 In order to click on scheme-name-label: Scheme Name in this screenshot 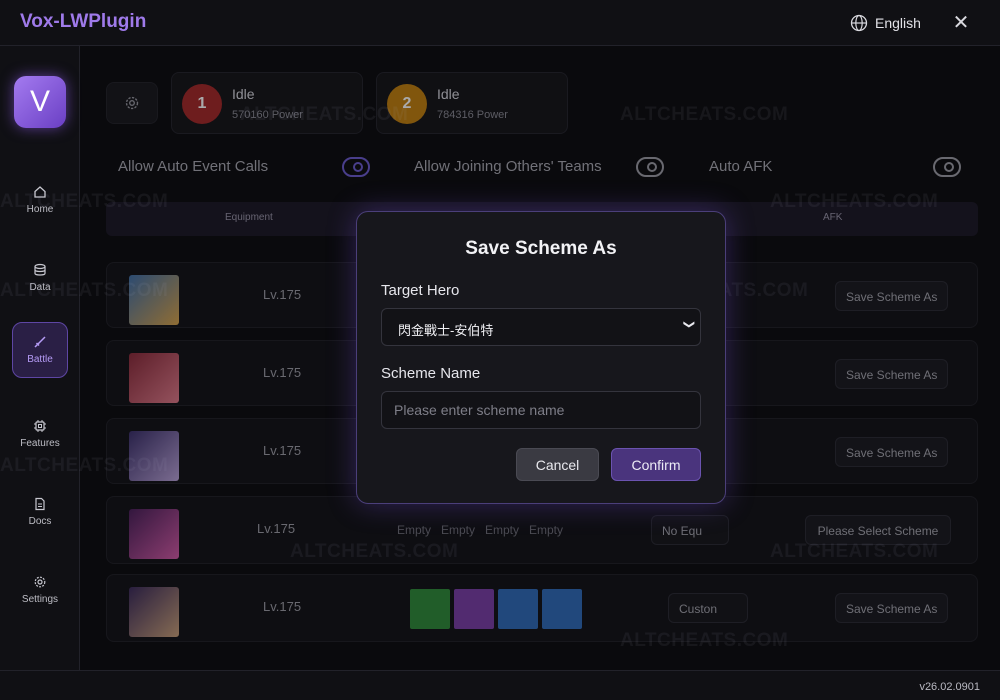, I will do `click(431, 373)`.